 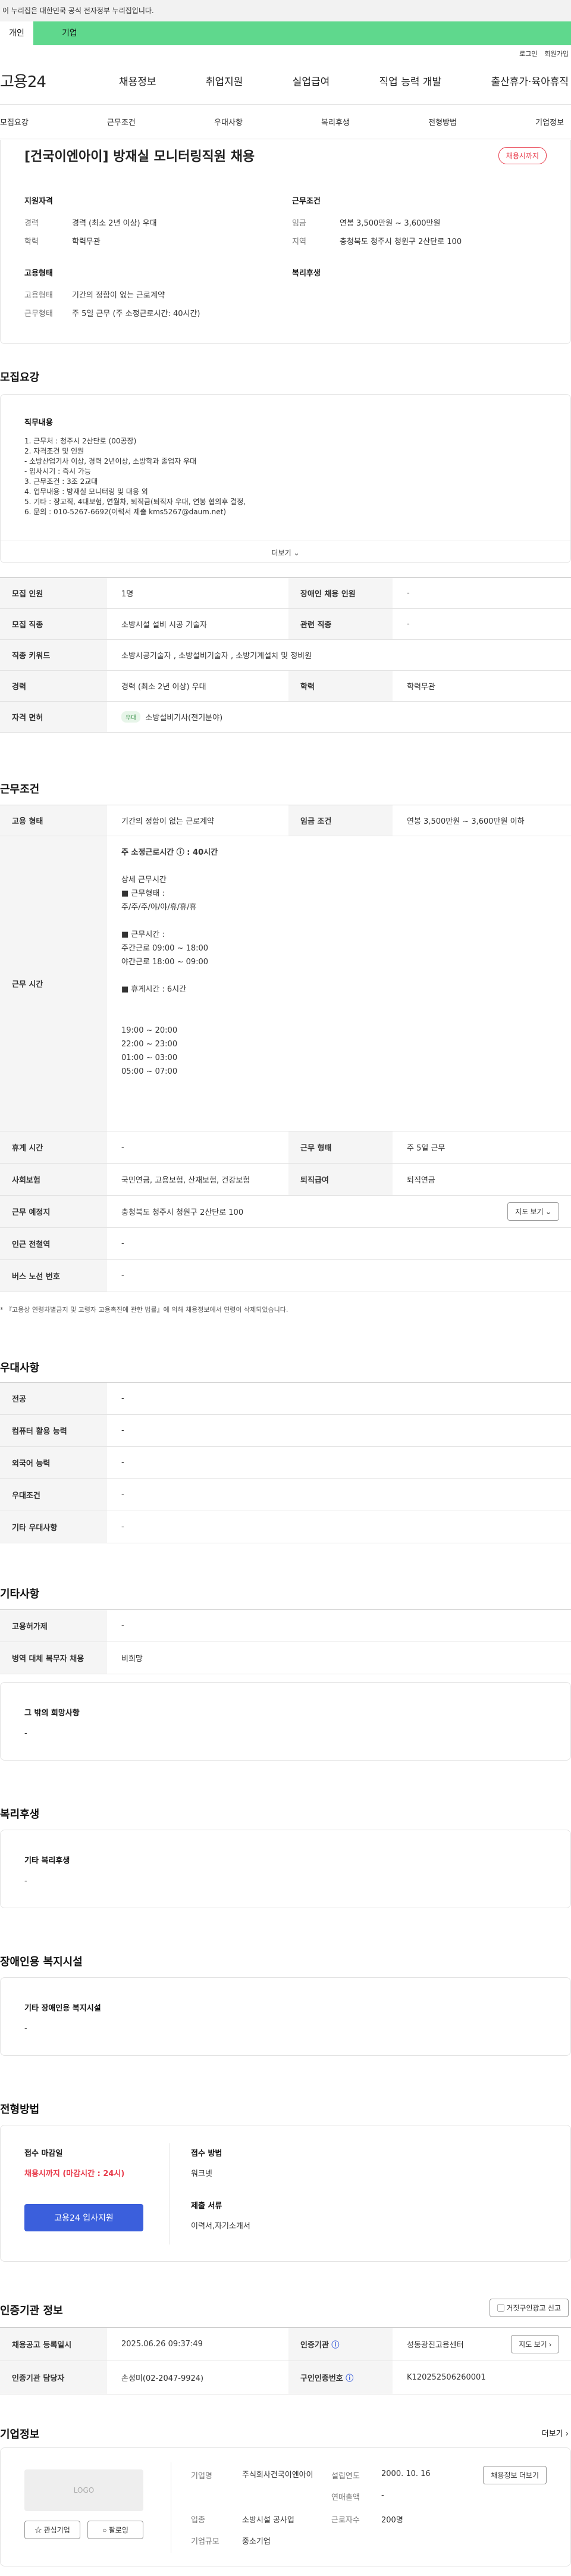 I want to click on row-label: 고용 형태, so click(x=54, y=820).